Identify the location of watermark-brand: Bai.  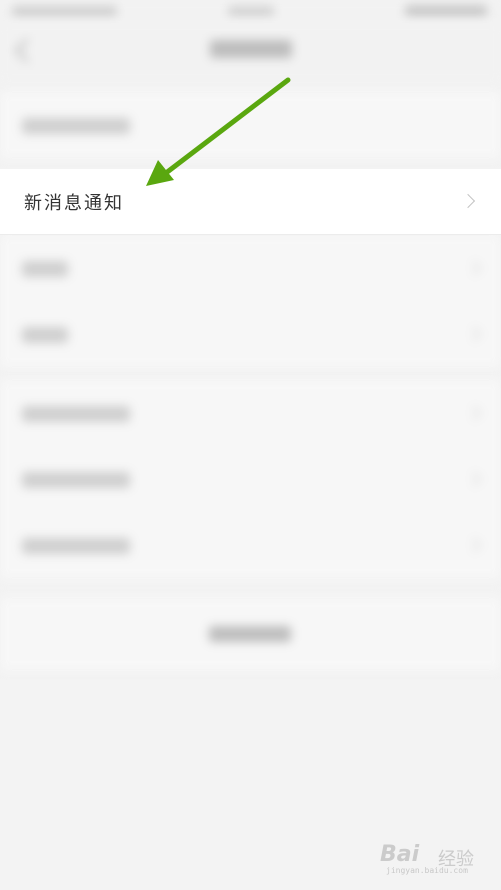
(400, 854).